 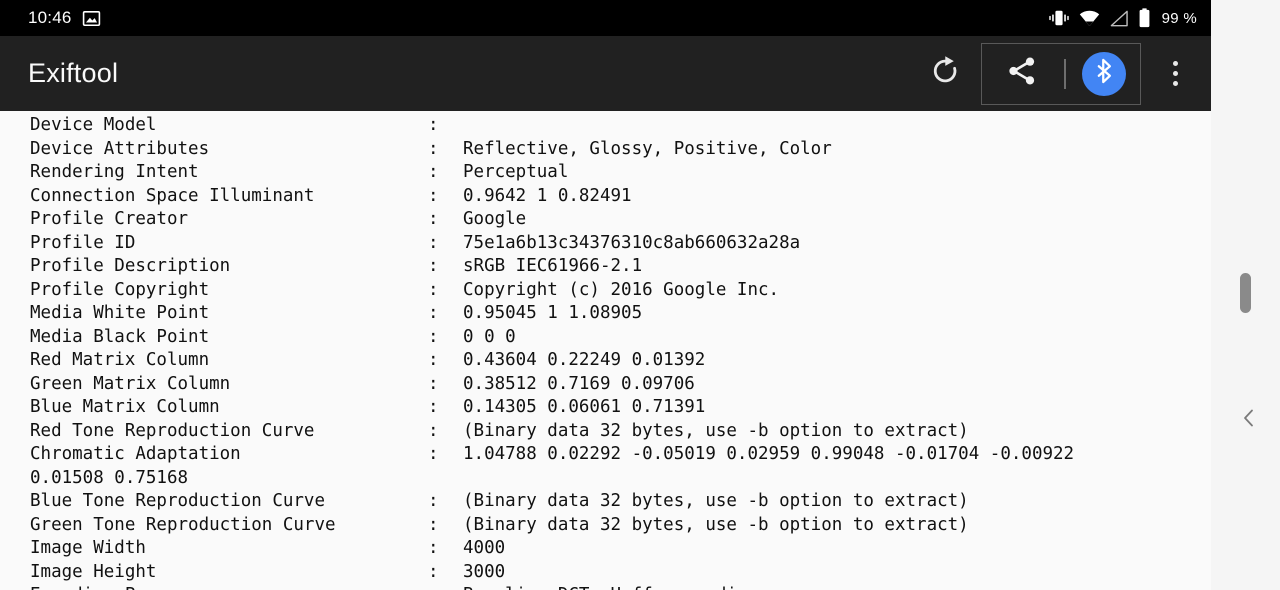 What do you see at coordinates (584, 407) in the screenshot?
I see `exif-row-value: 0.14305 0.06061 0.71391` at bounding box center [584, 407].